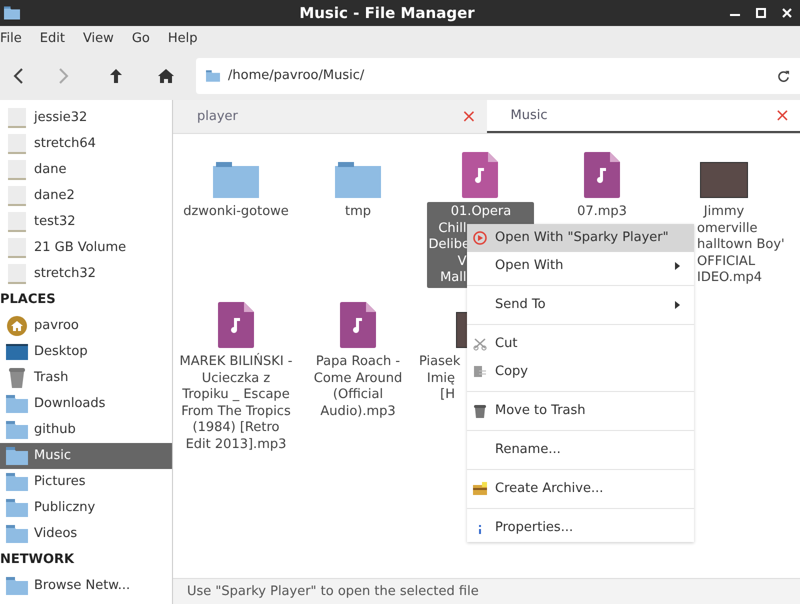 The height and width of the screenshot is (604, 800). I want to click on sidebar-label: Trash, so click(51, 378).